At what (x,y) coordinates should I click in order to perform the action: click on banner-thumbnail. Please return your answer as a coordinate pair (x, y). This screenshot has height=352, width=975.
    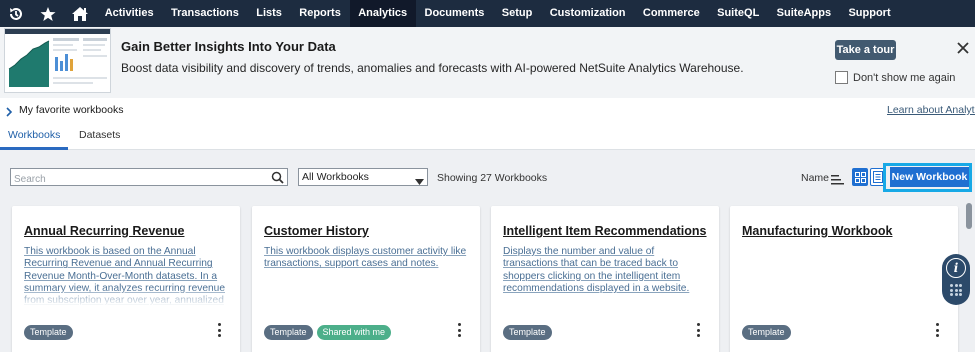
    Looking at the image, I should click on (57, 60).